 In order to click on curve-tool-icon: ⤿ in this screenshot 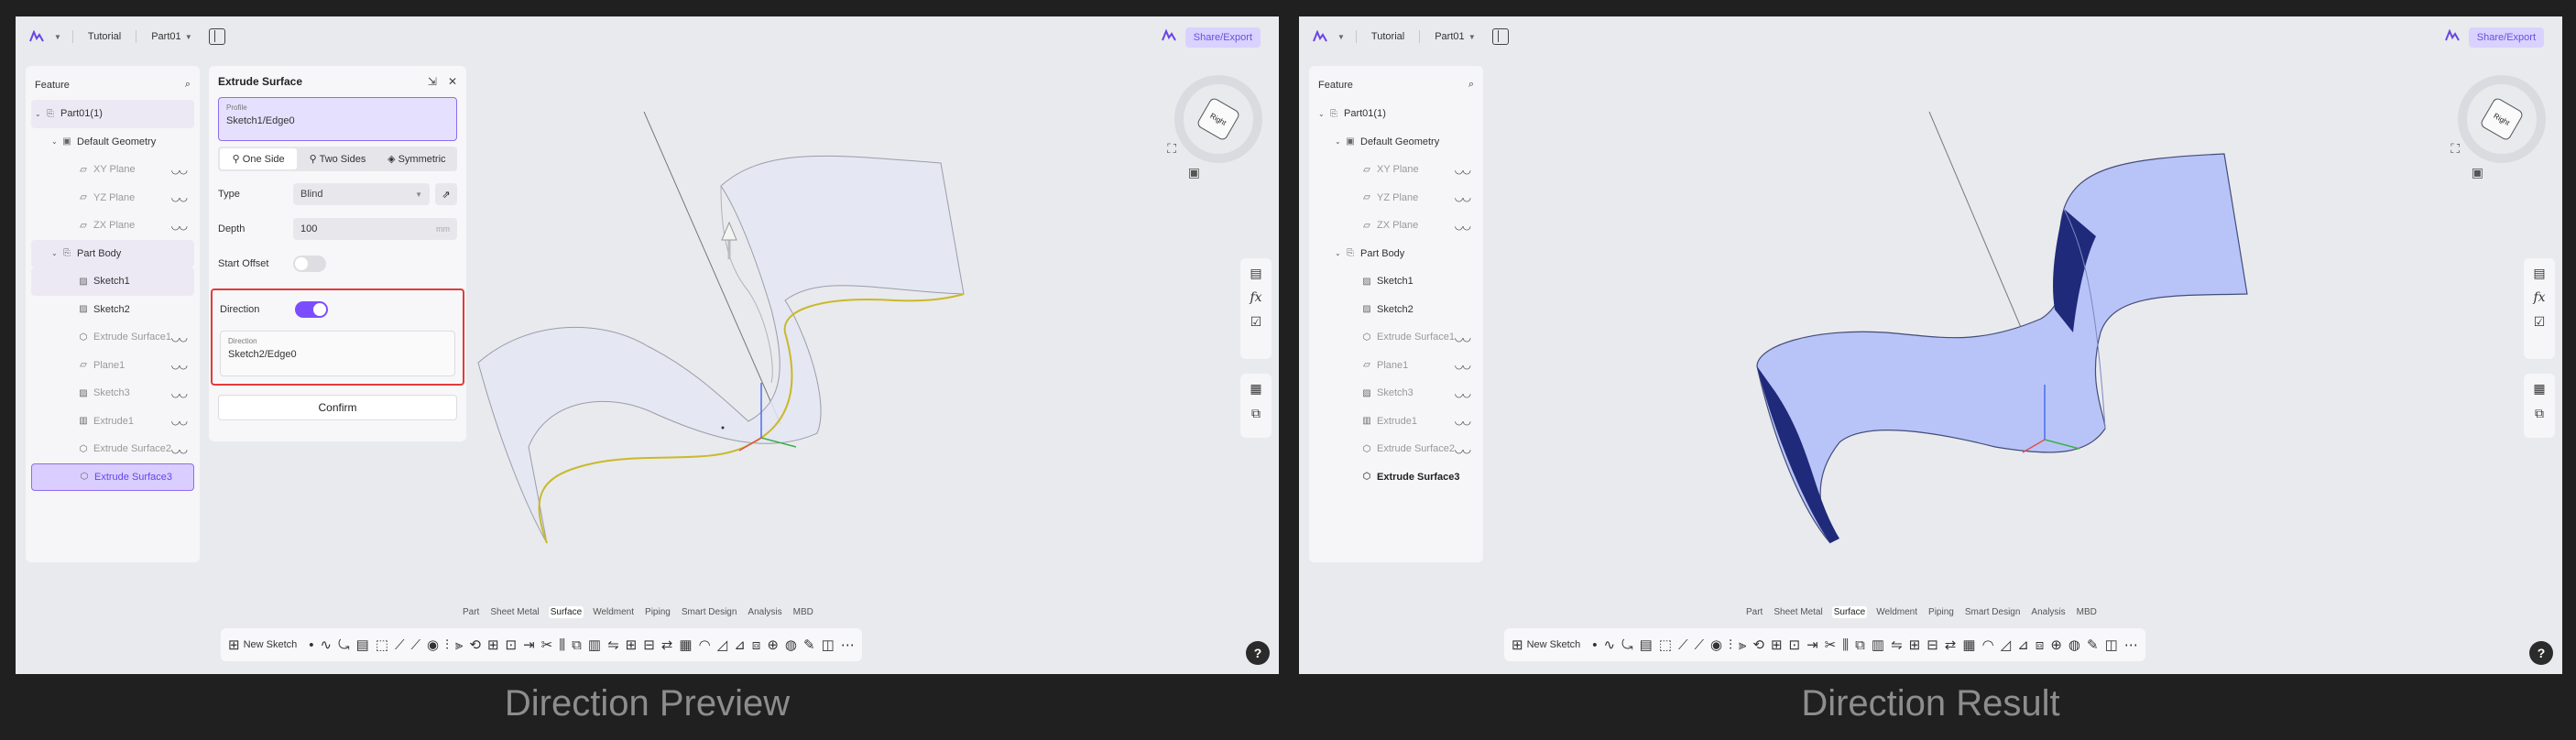, I will do `click(344, 645)`.